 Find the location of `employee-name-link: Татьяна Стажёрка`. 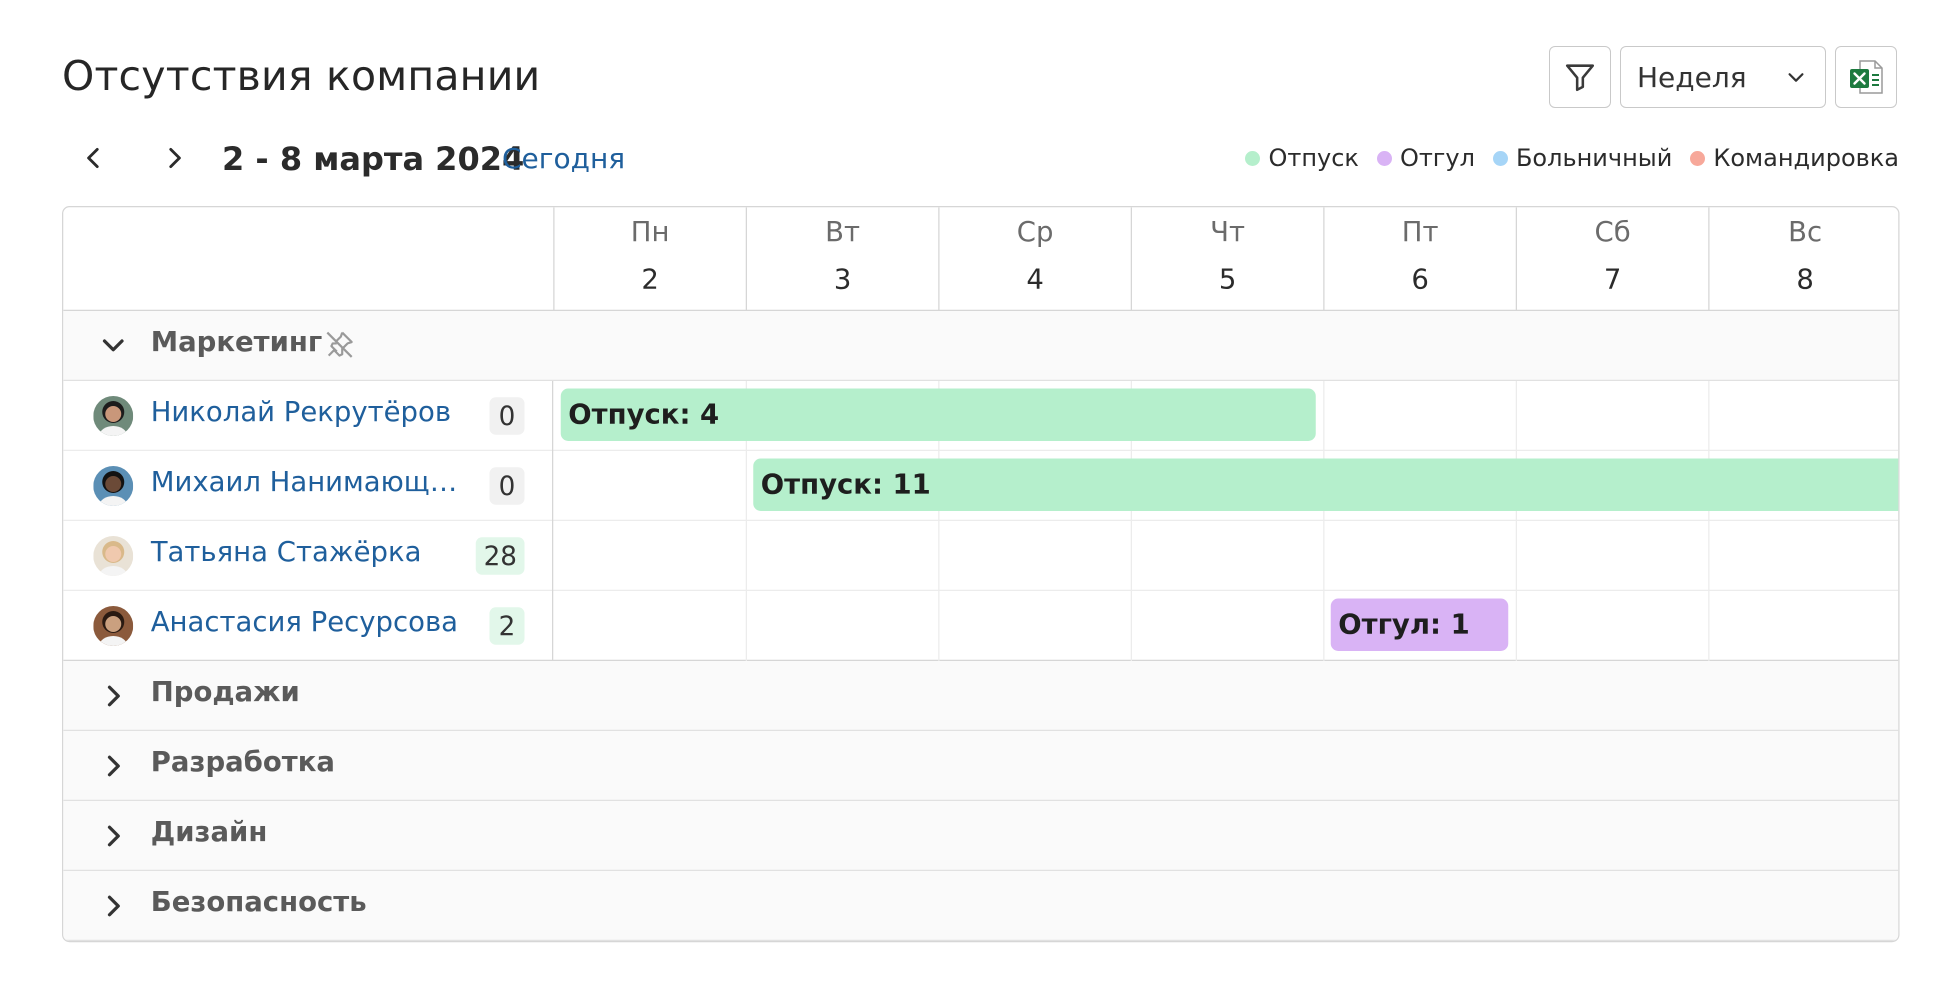

employee-name-link: Татьяна Стажёрка is located at coordinates (286, 552).